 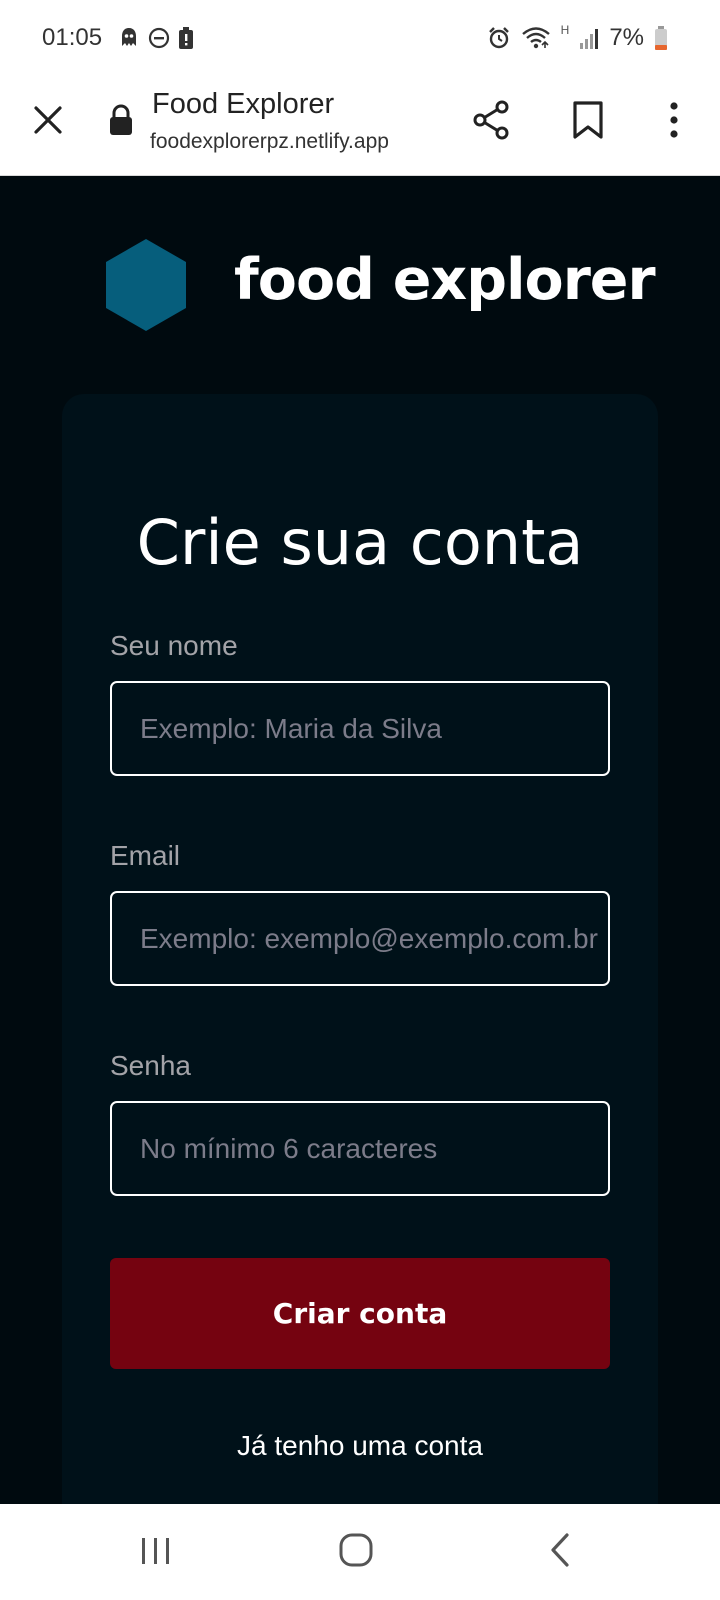 What do you see at coordinates (243, 104) in the screenshot?
I see `page-title: Food Explorer` at bounding box center [243, 104].